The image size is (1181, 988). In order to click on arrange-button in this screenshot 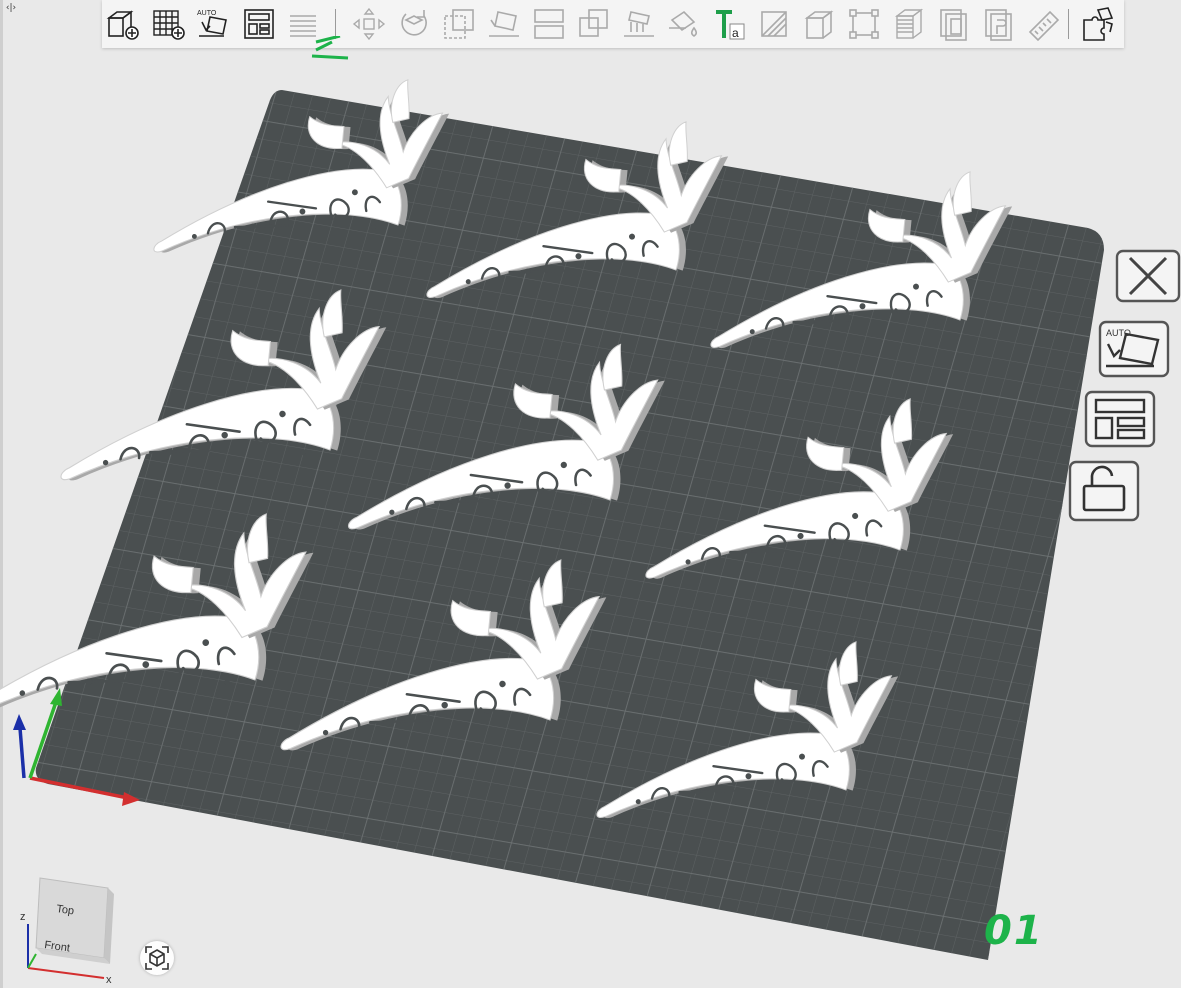, I will do `click(1120, 419)`.